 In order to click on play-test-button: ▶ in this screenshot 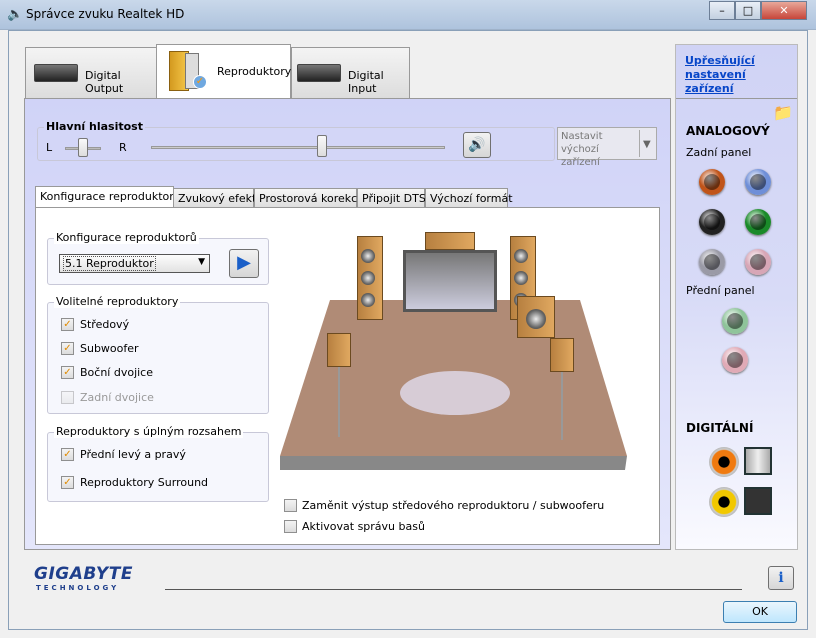, I will do `click(244, 263)`.